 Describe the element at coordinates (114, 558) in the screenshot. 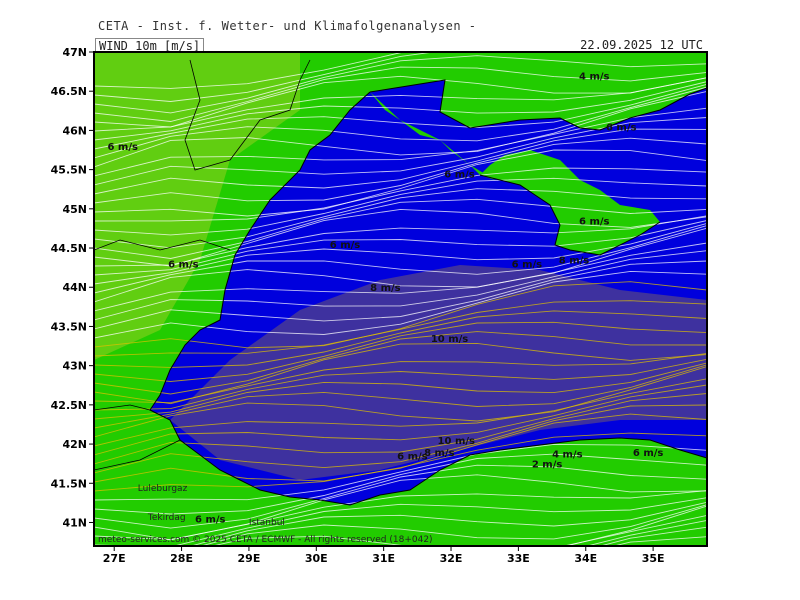

I see `lon-tick-label: 27E` at that location.